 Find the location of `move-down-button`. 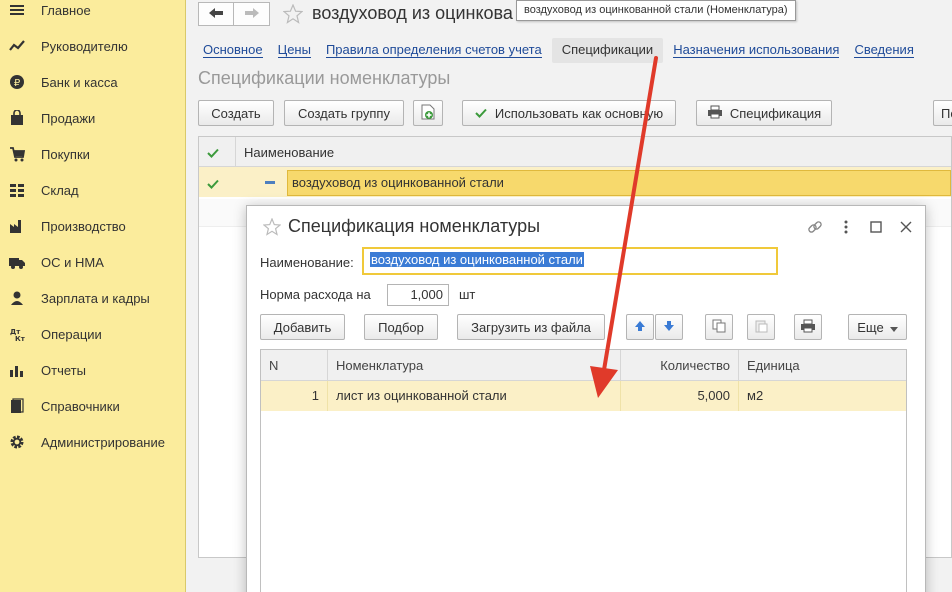

move-down-button is located at coordinates (669, 327).